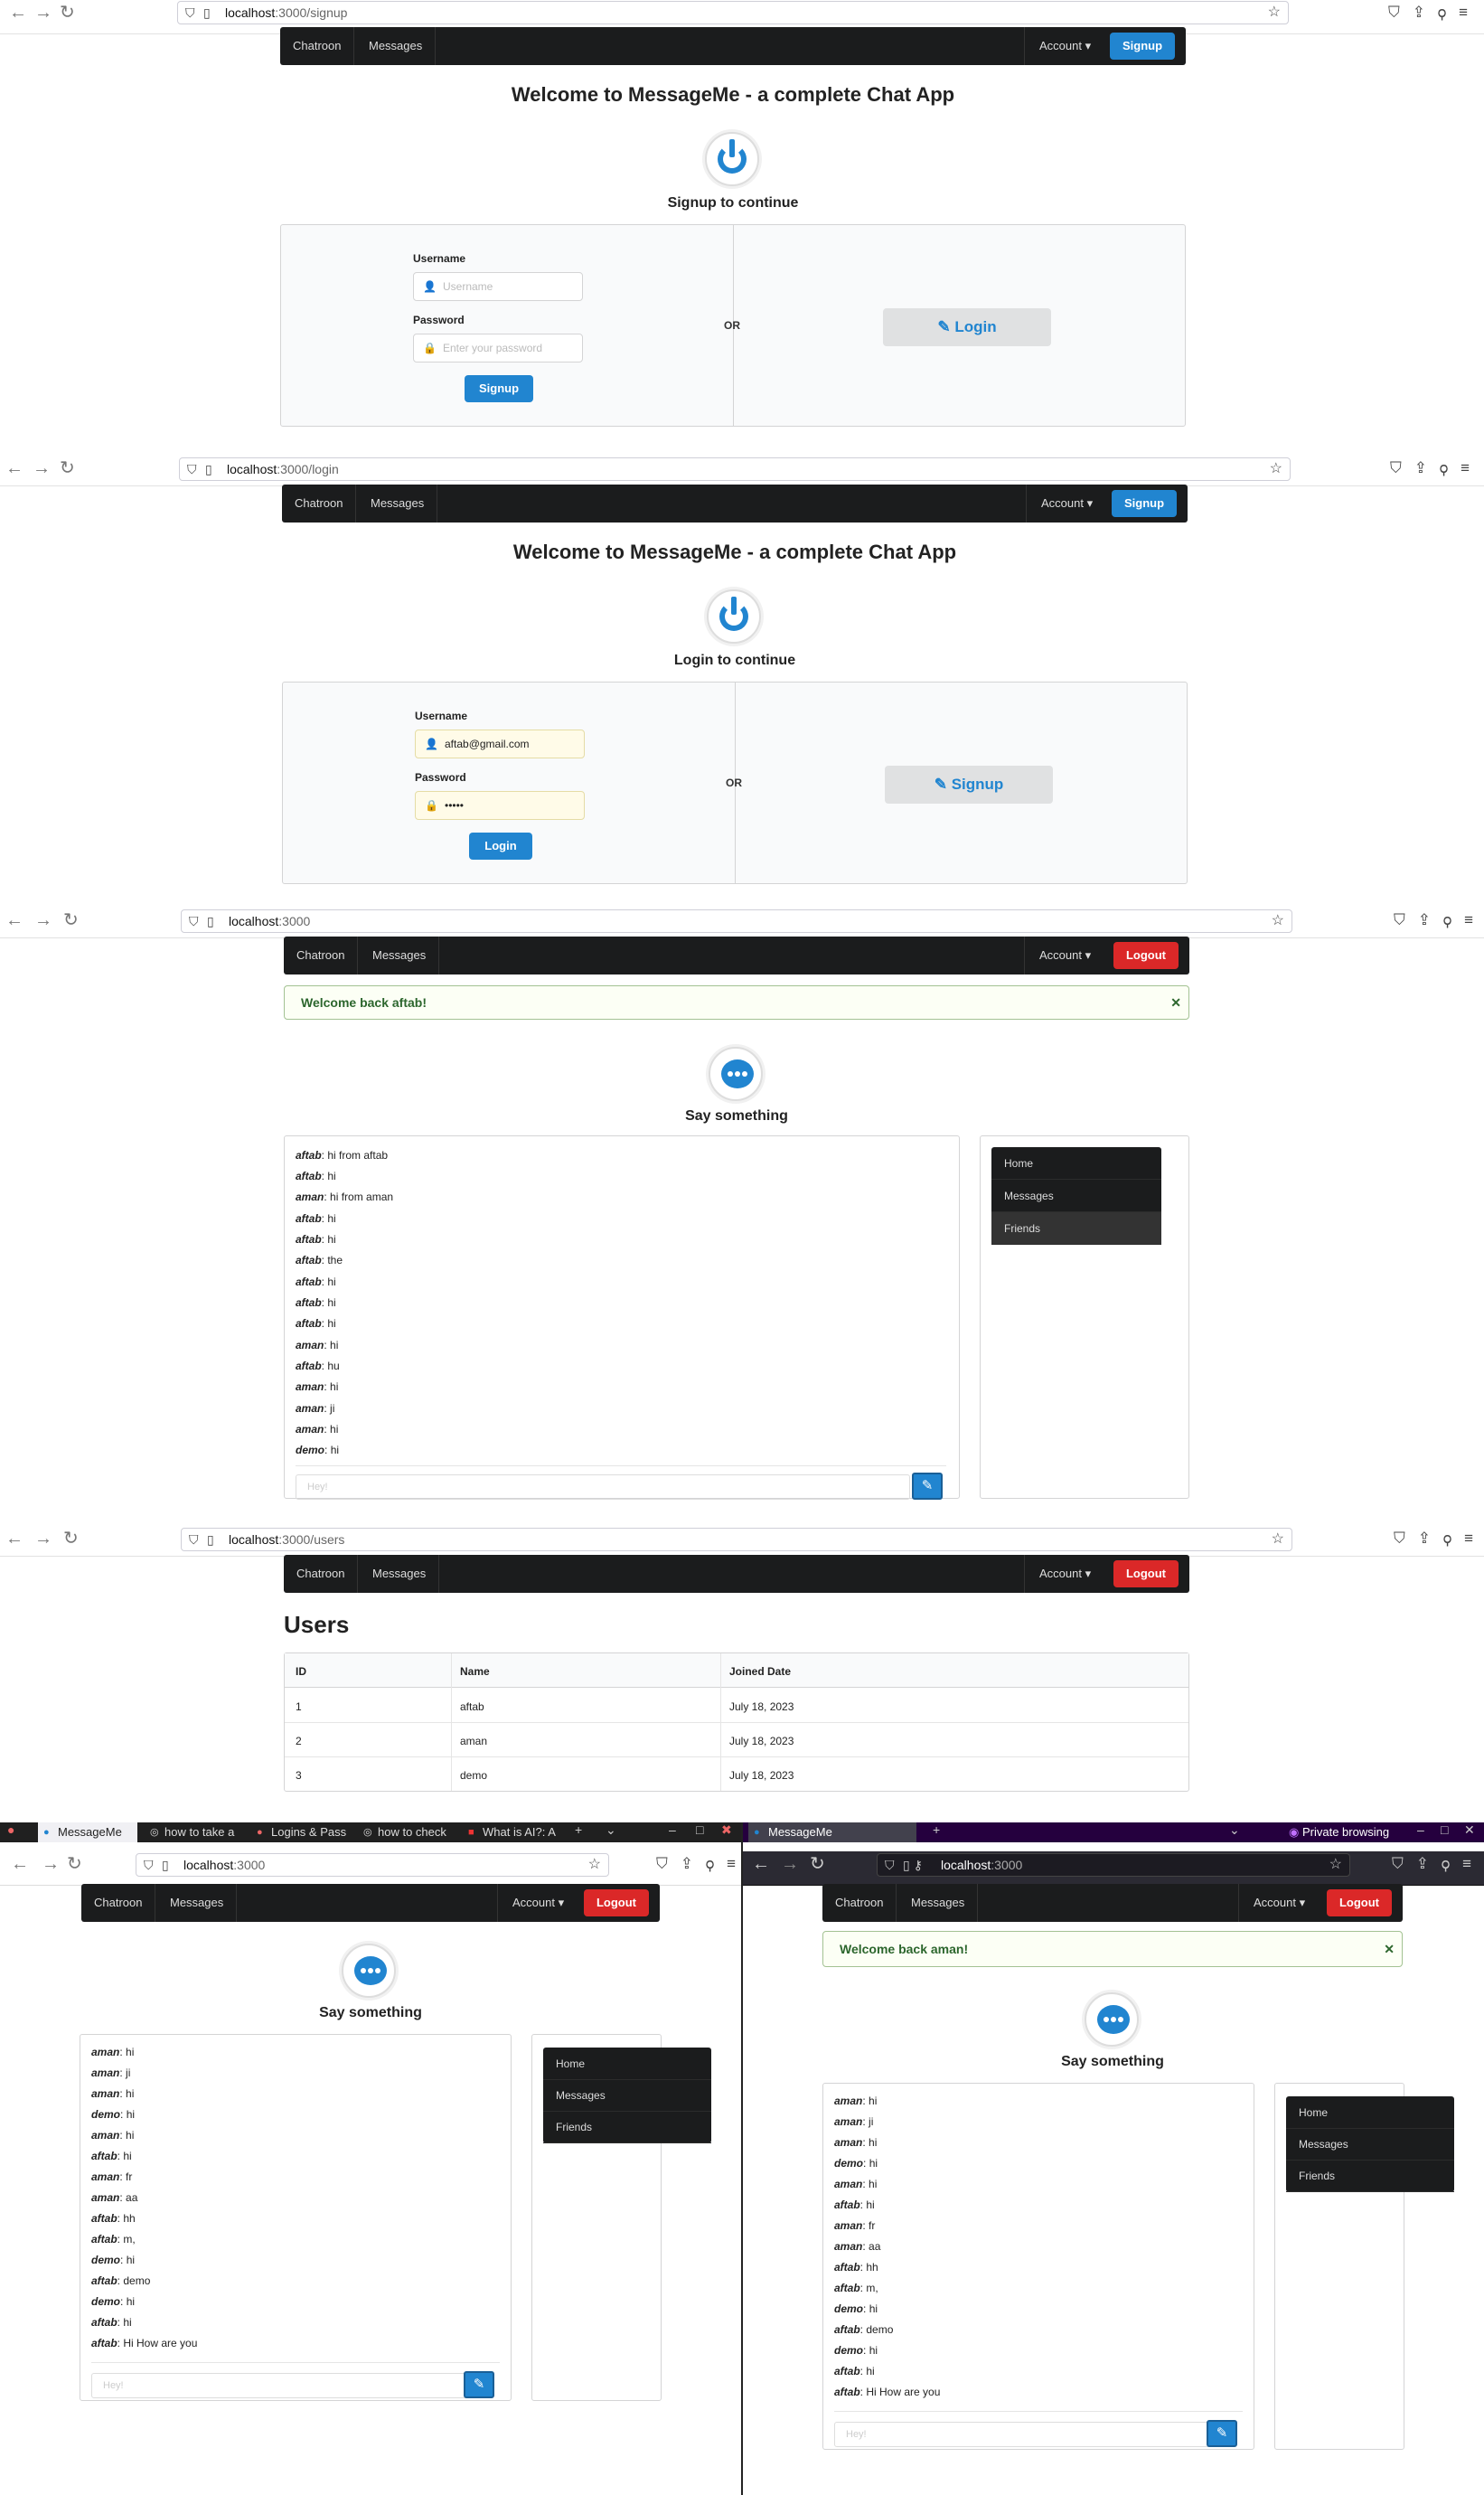 The width and height of the screenshot is (1484, 2495). What do you see at coordinates (735, 469) in the screenshot?
I see `address-bar: ⛉ ▯ localhost:3000/login ☆` at bounding box center [735, 469].